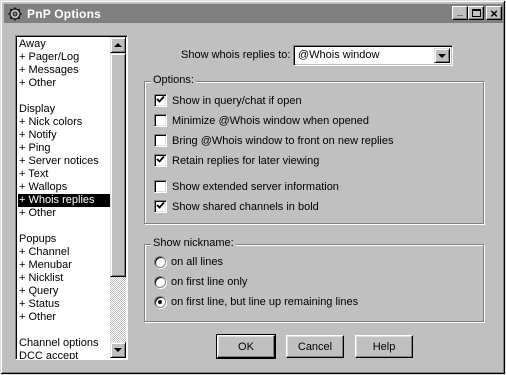 The height and width of the screenshot is (375, 506). Describe the element at coordinates (245, 206) in the screenshot. I see `option-label: Show shared channels in bold` at that location.